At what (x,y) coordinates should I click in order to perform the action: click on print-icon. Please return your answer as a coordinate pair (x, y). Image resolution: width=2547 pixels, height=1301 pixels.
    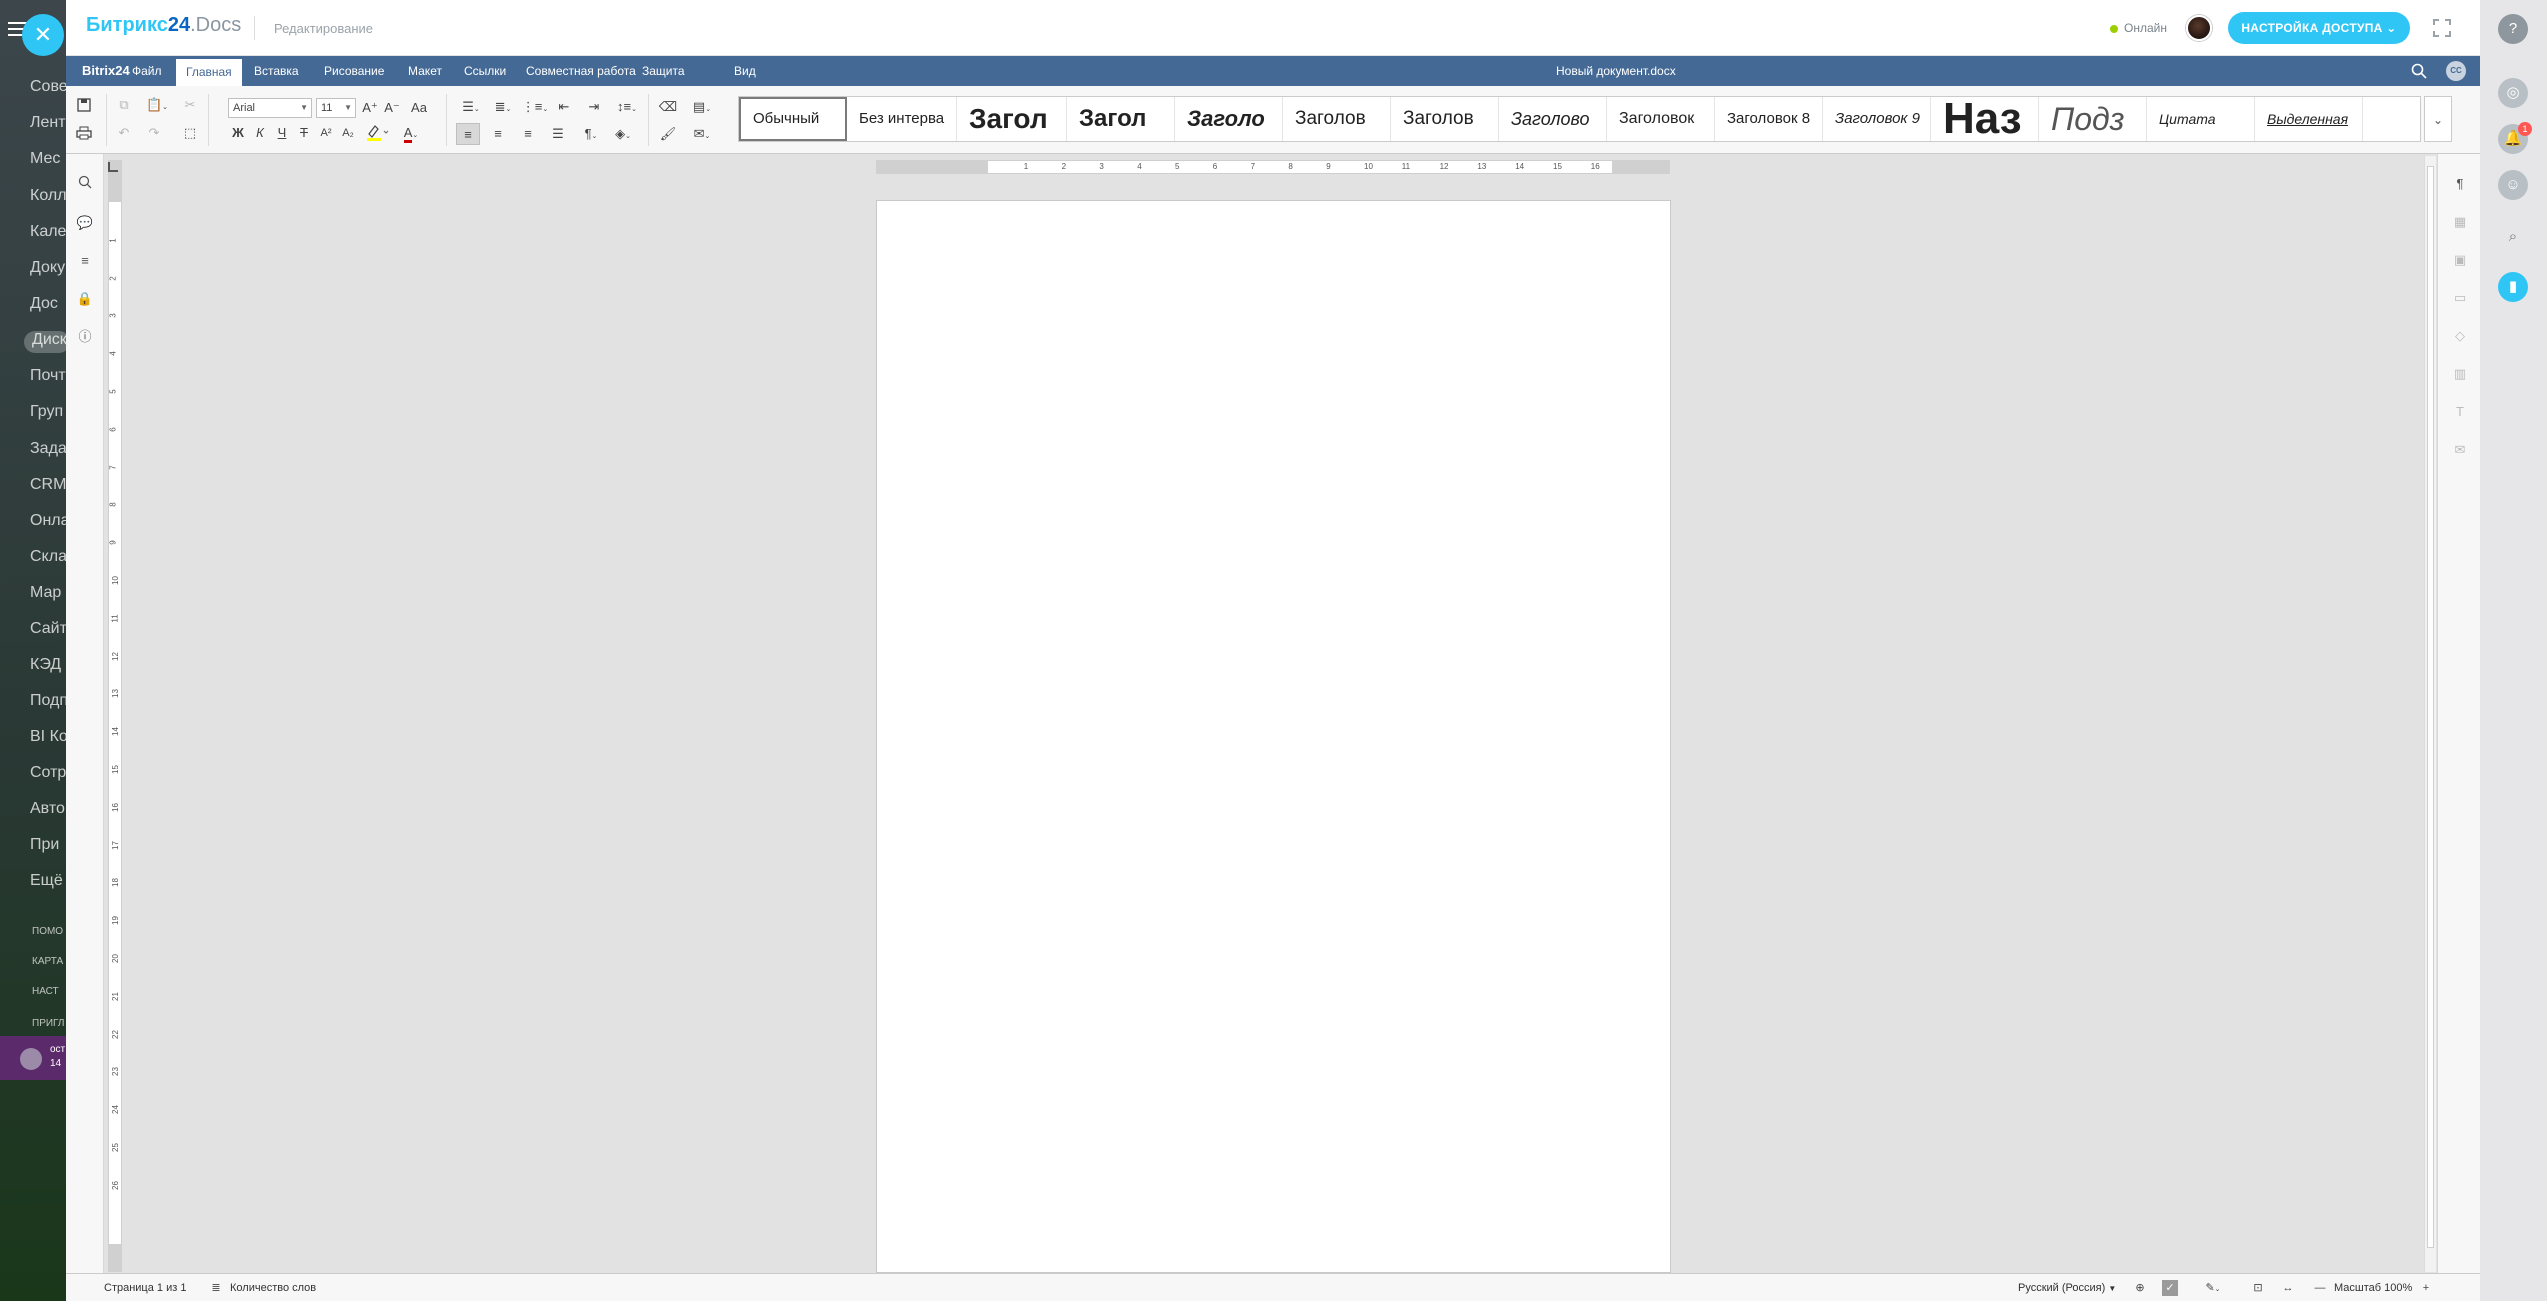
    Looking at the image, I should click on (84, 133).